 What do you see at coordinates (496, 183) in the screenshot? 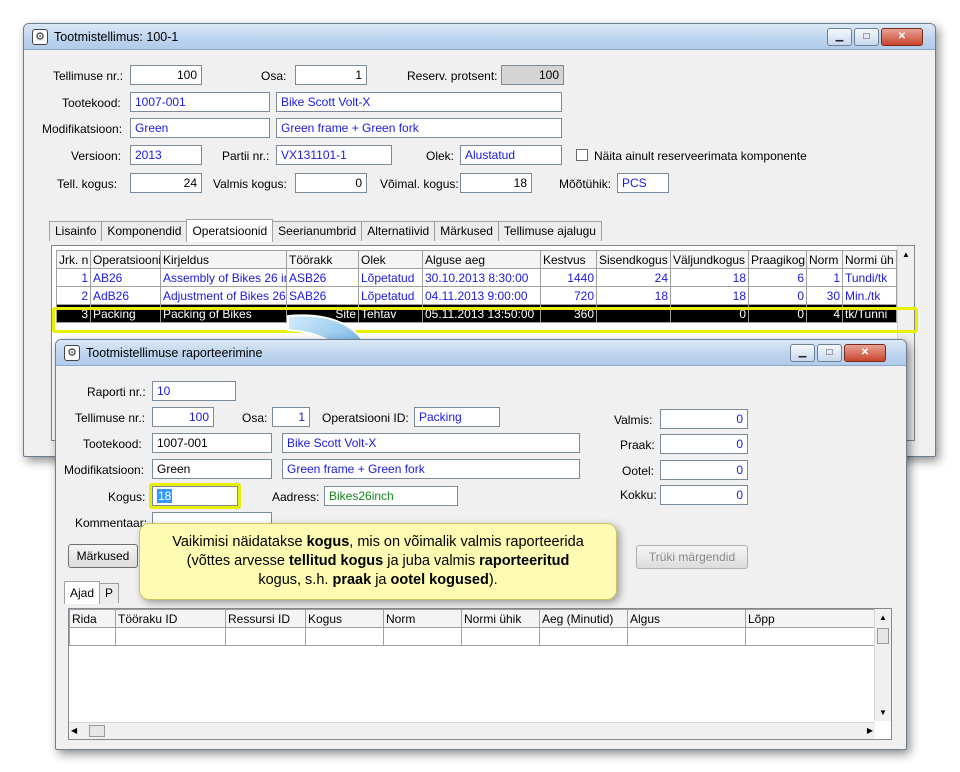
I see `possible-qty-field: 18` at bounding box center [496, 183].